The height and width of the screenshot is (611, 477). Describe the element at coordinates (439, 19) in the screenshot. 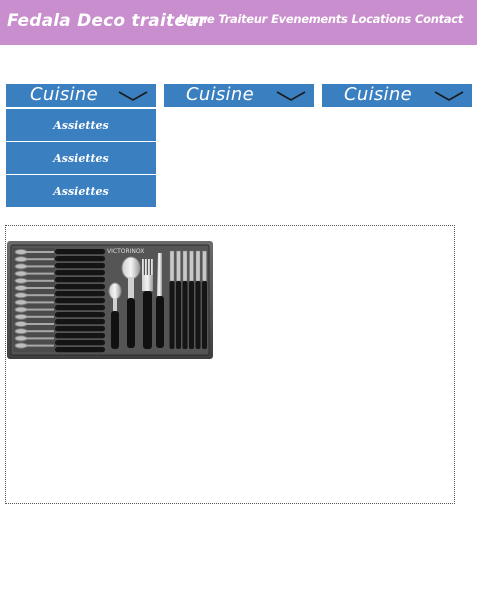

I see `nav-link-contact: Contact` at that location.